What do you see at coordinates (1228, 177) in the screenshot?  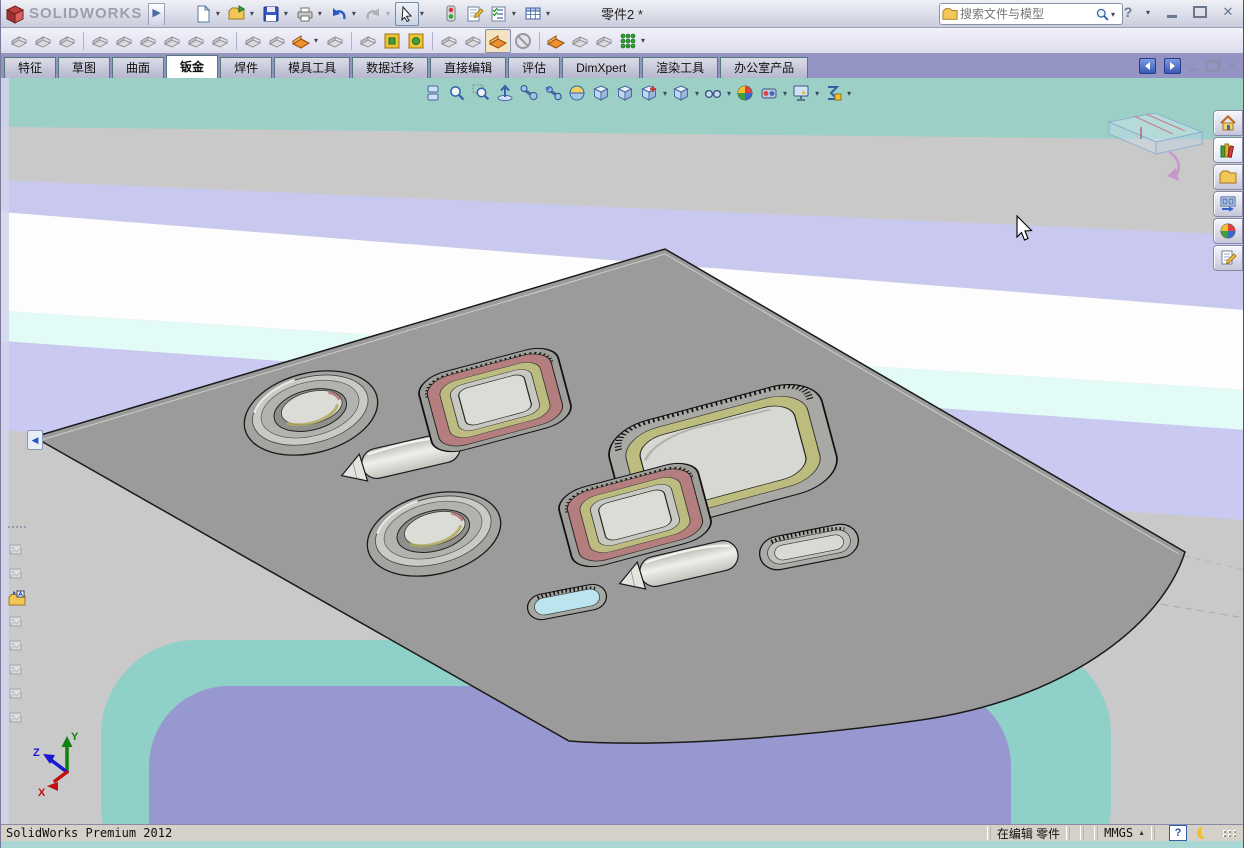 I see `file-explorer-icon` at bounding box center [1228, 177].